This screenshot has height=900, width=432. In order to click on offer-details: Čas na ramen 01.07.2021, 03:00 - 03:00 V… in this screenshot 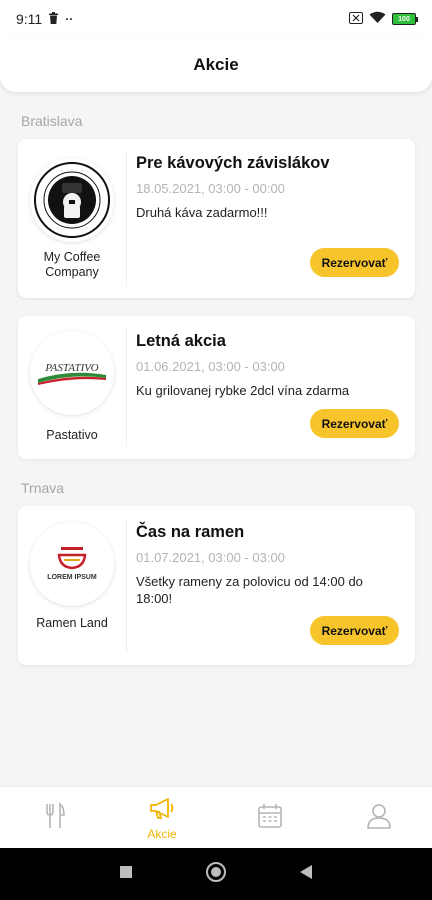, I will do `click(268, 565)`.